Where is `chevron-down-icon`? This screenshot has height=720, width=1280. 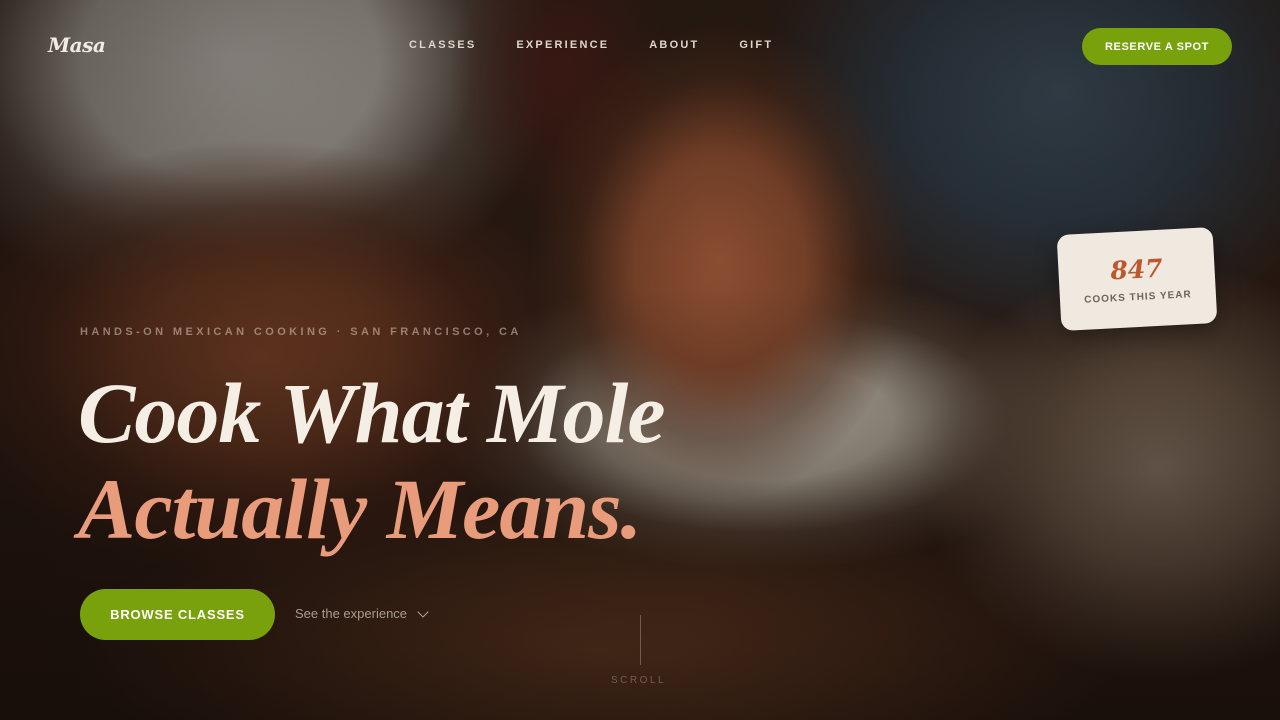
chevron-down-icon is located at coordinates (423, 611).